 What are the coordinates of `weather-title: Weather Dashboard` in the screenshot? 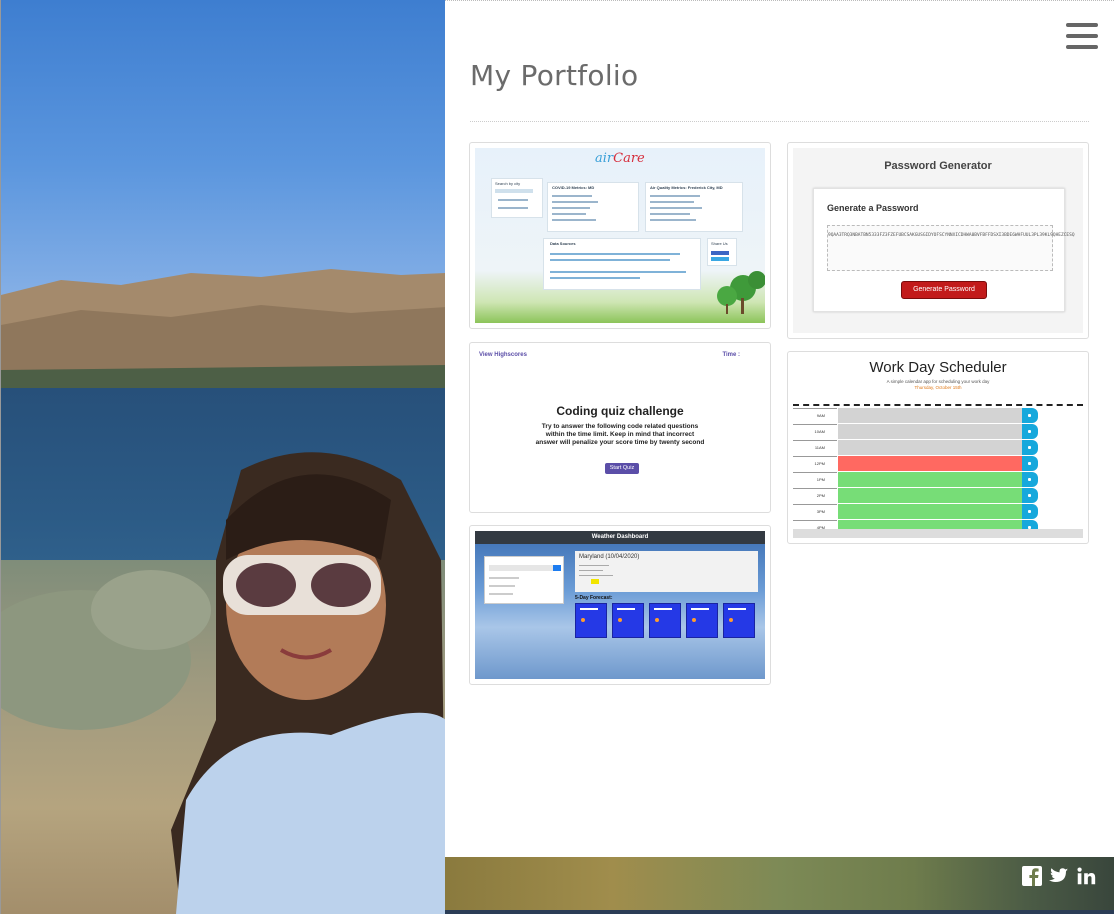 It's located at (620, 537).